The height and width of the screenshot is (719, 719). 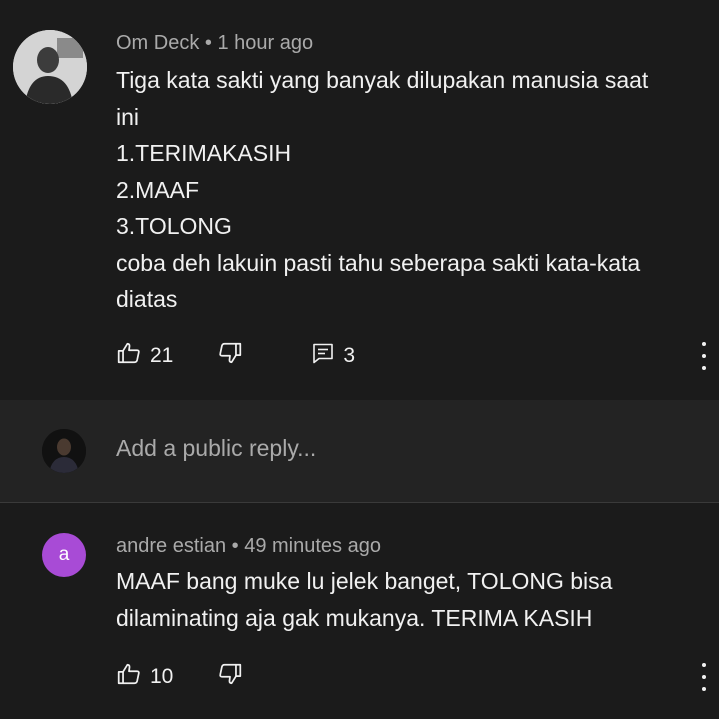 What do you see at coordinates (162, 355) in the screenshot?
I see `like-count: 21` at bounding box center [162, 355].